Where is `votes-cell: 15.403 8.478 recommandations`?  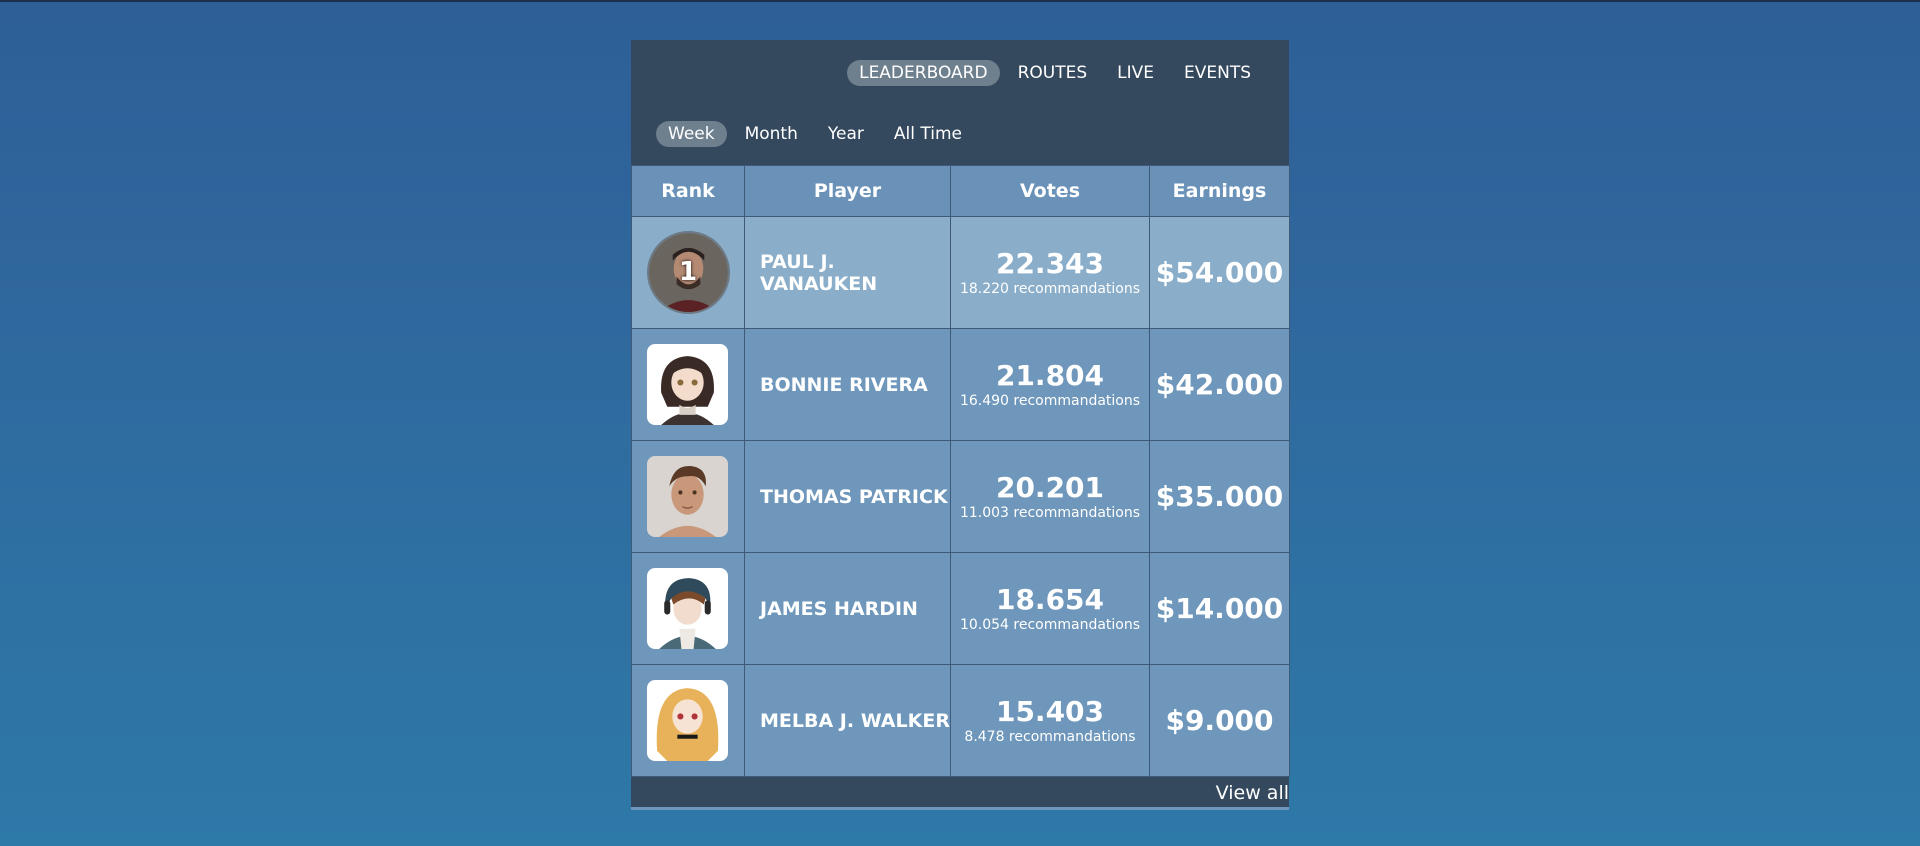
votes-cell: 15.403 8.478 recommandations is located at coordinates (1050, 720).